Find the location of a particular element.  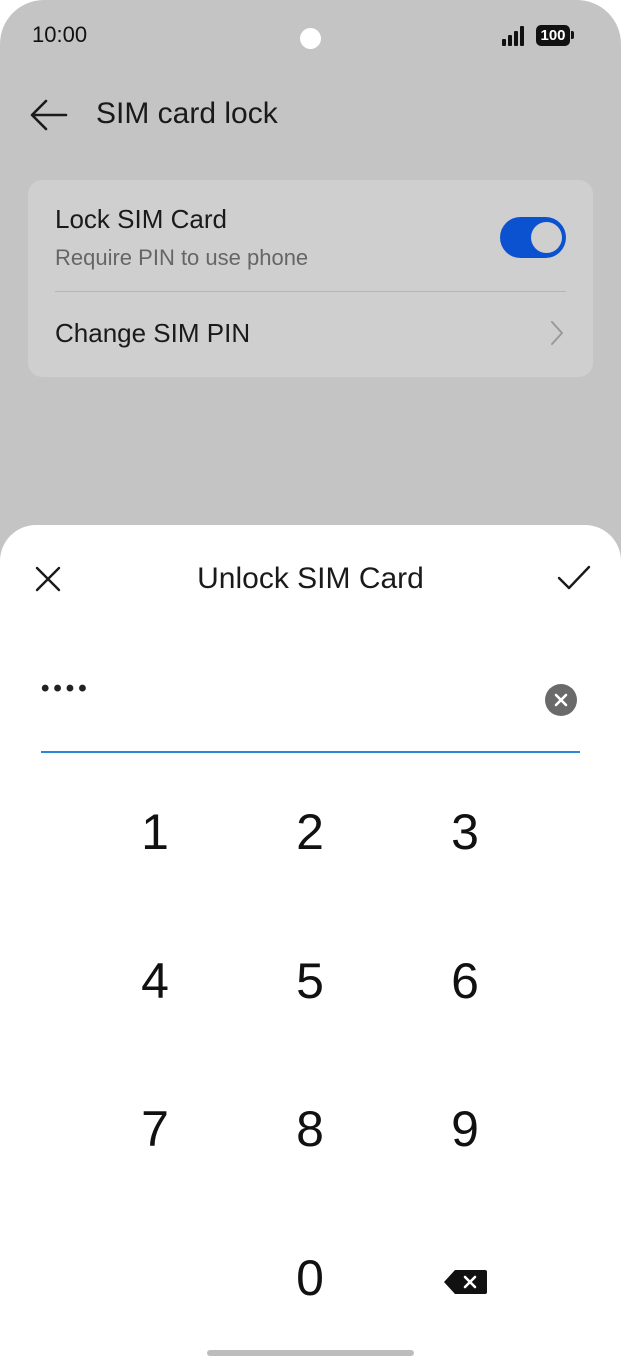

key-3: 3 is located at coordinates (465, 832).